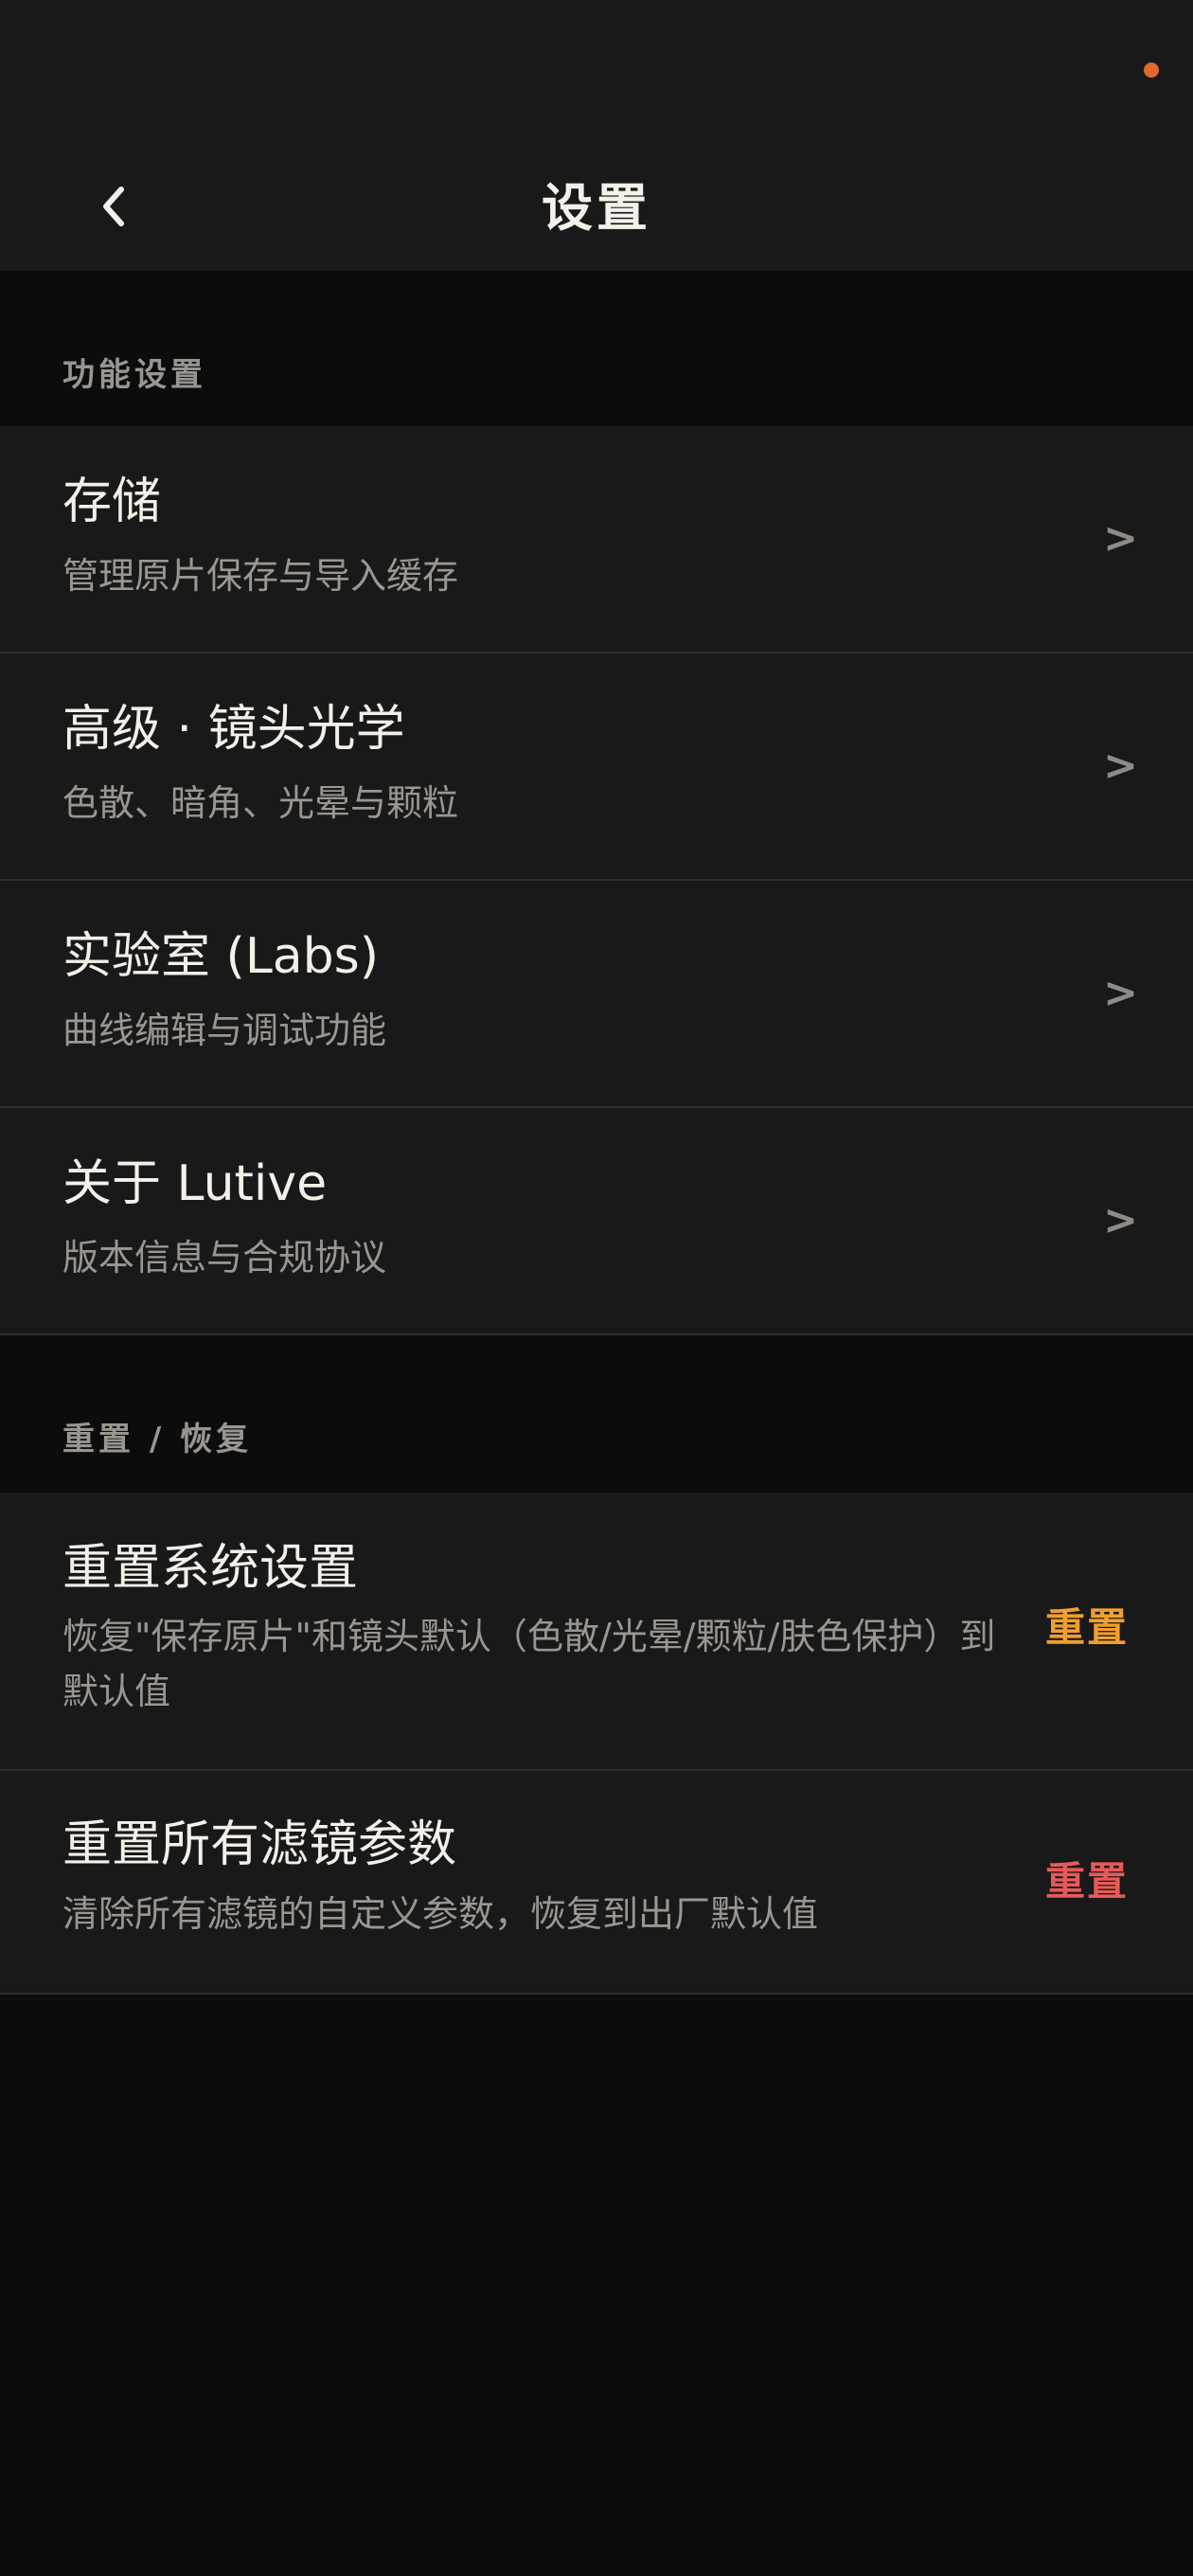 This screenshot has width=1193, height=2576. Describe the element at coordinates (1151, 70) in the screenshot. I see `status-indicator-dot` at that location.